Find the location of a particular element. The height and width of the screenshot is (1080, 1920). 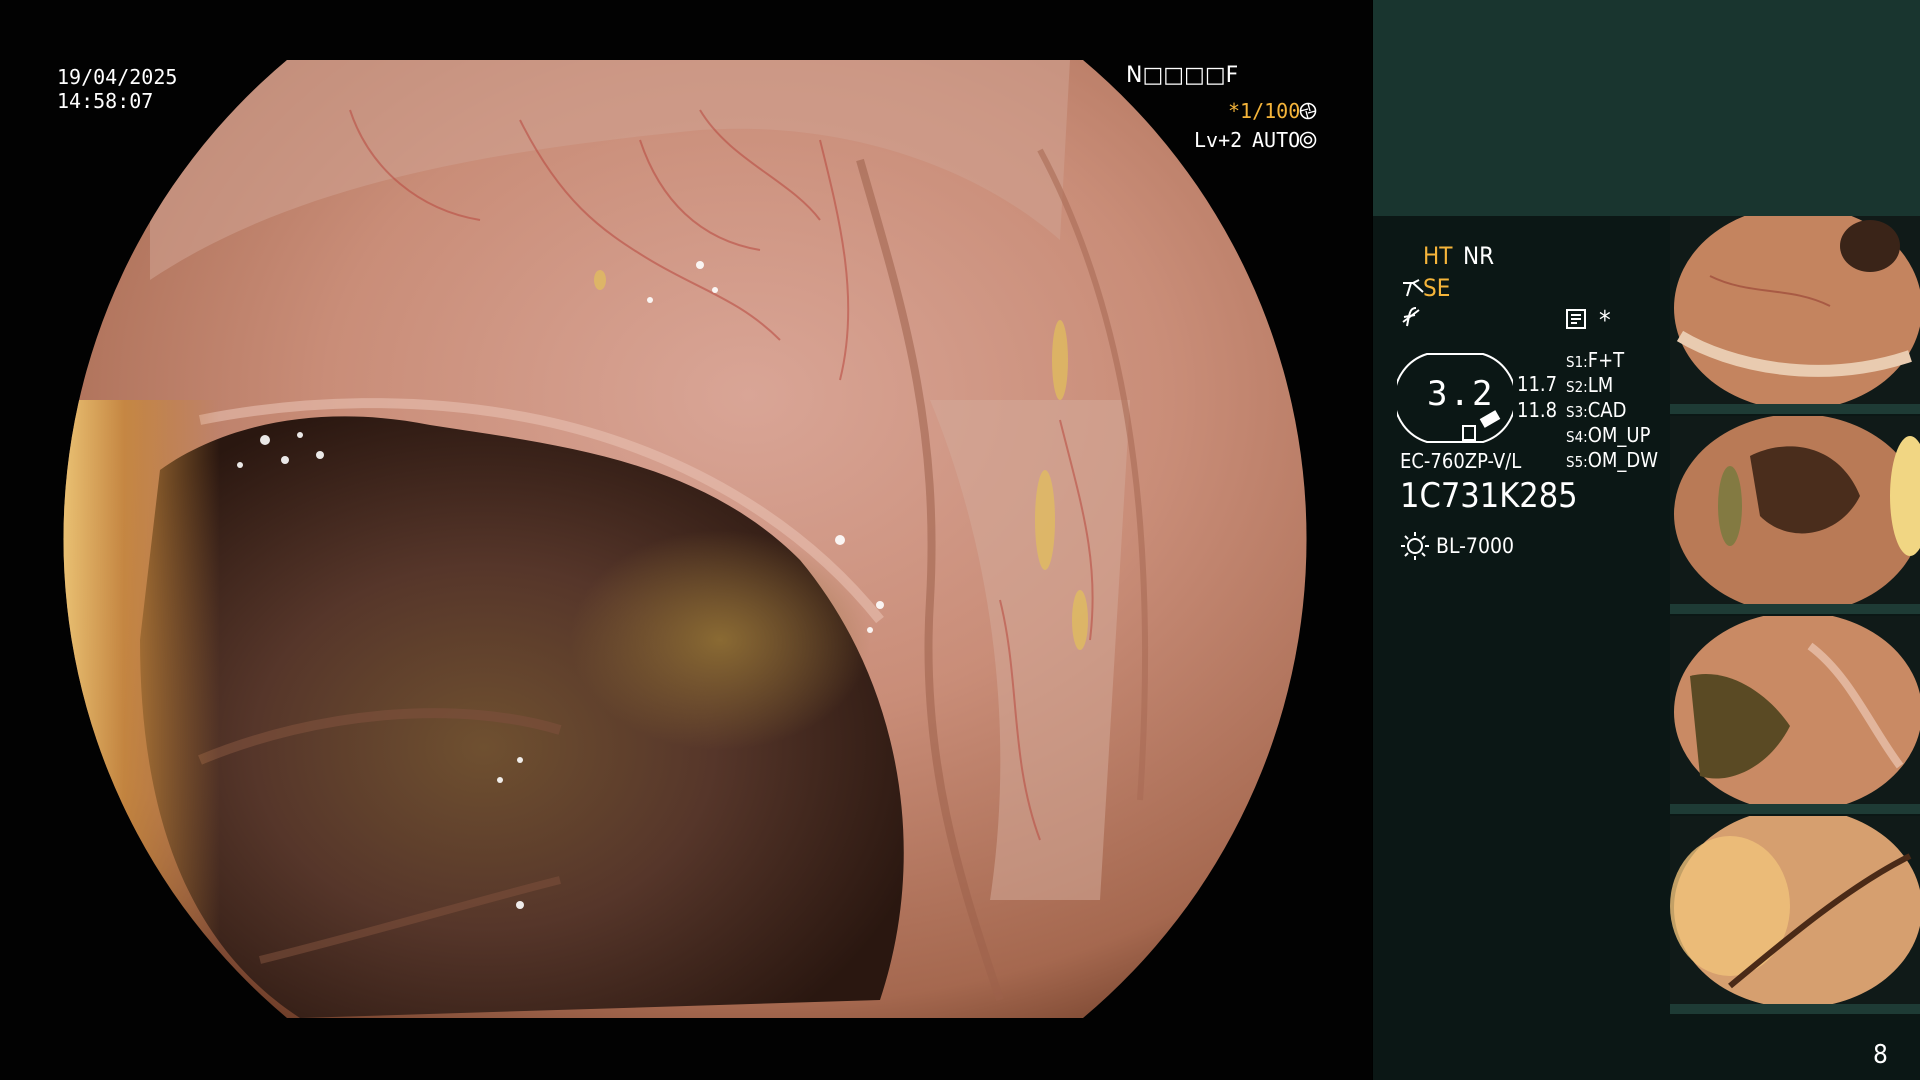

preset-key: S4 is located at coordinates (1575, 437).